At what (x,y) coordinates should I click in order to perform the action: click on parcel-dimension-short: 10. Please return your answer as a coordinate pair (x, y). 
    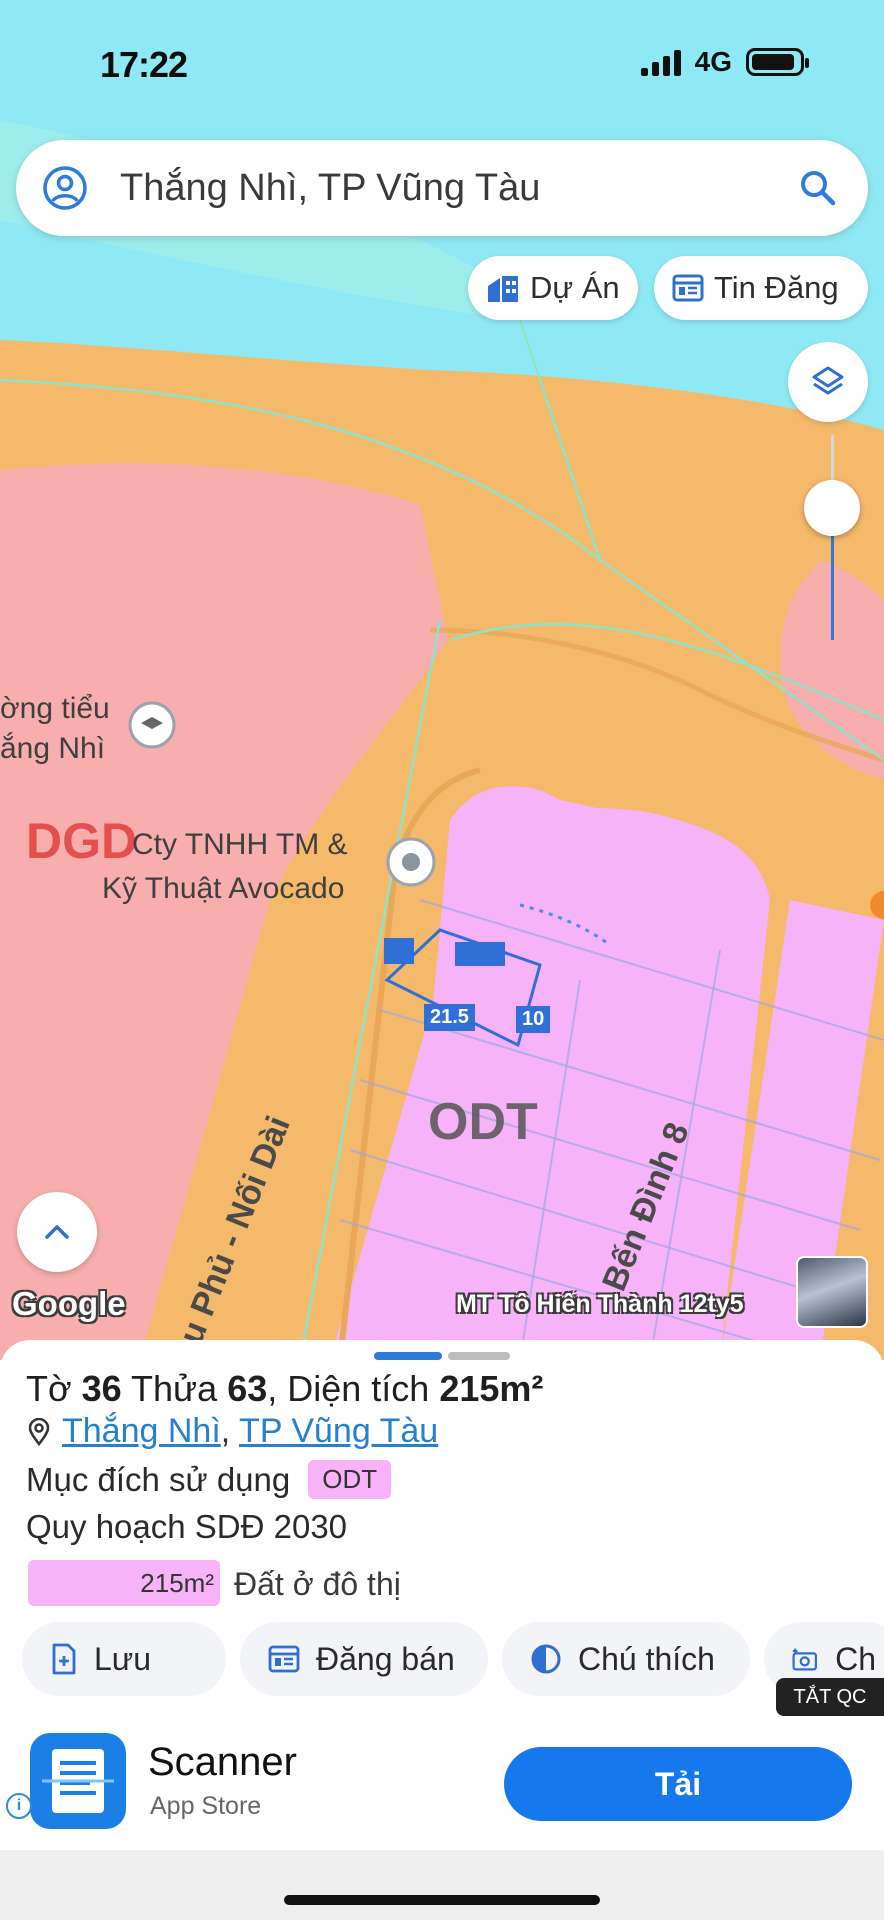
    Looking at the image, I should click on (533, 1019).